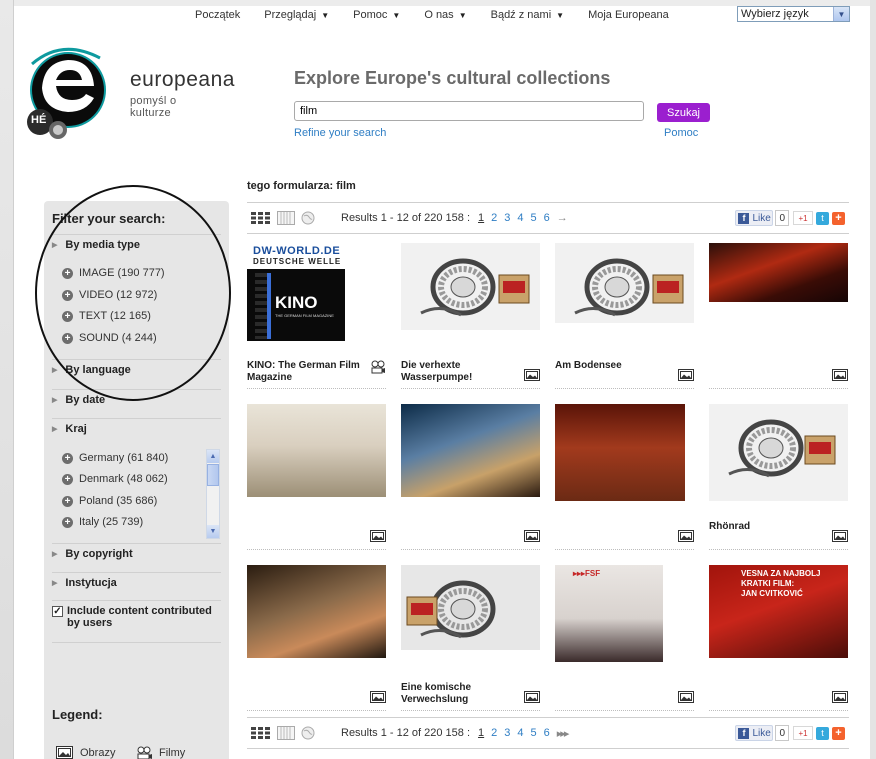  What do you see at coordinates (138, 617) in the screenshot?
I see `include-users-checkbox: ✓ Include content contributed by users` at bounding box center [138, 617].